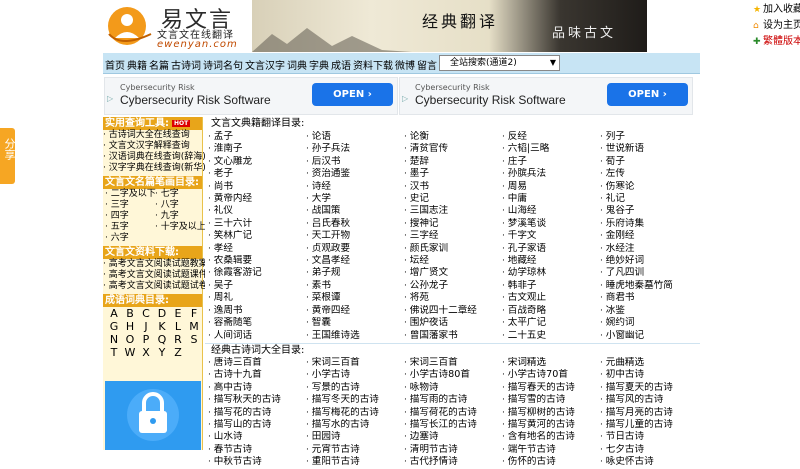 Image resolution: width=800 pixels, height=469 pixels. I want to click on letter-link: K, so click(162, 326).